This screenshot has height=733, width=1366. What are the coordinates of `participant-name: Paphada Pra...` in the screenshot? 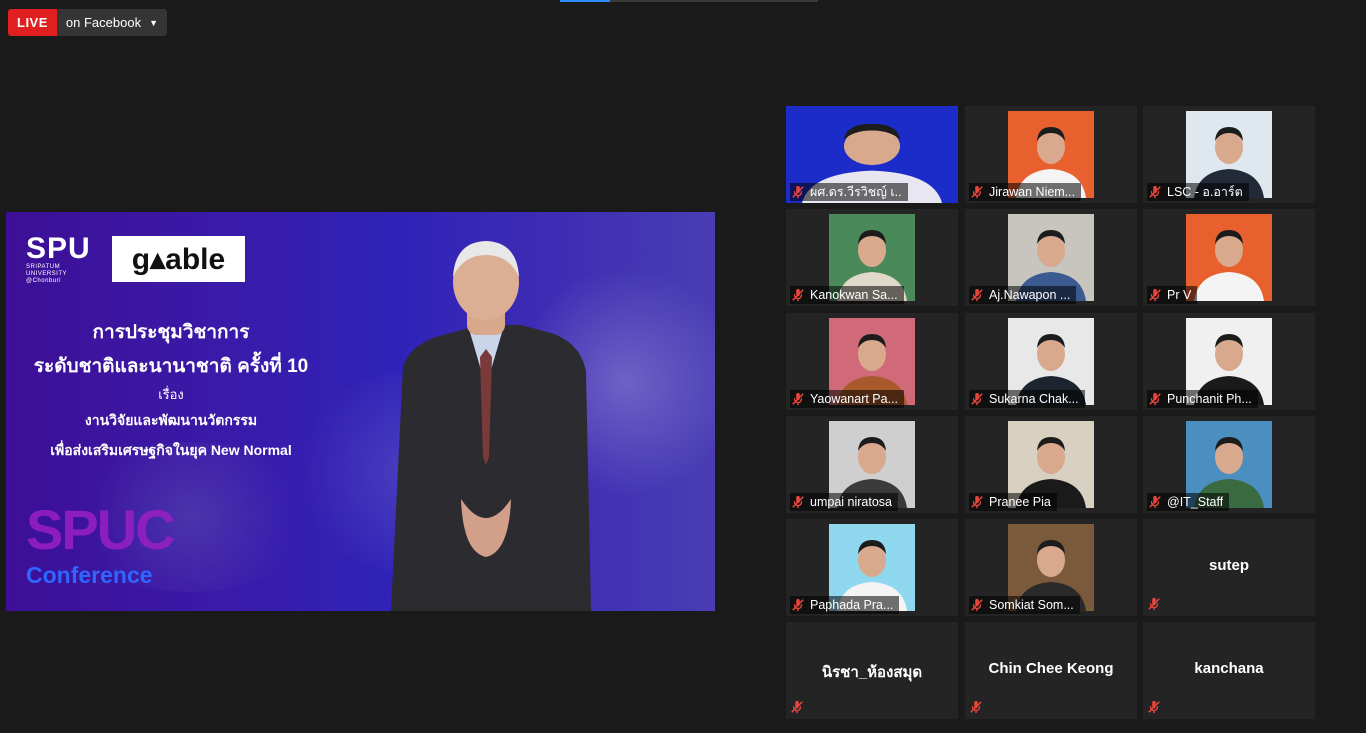 It's located at (852, 605).